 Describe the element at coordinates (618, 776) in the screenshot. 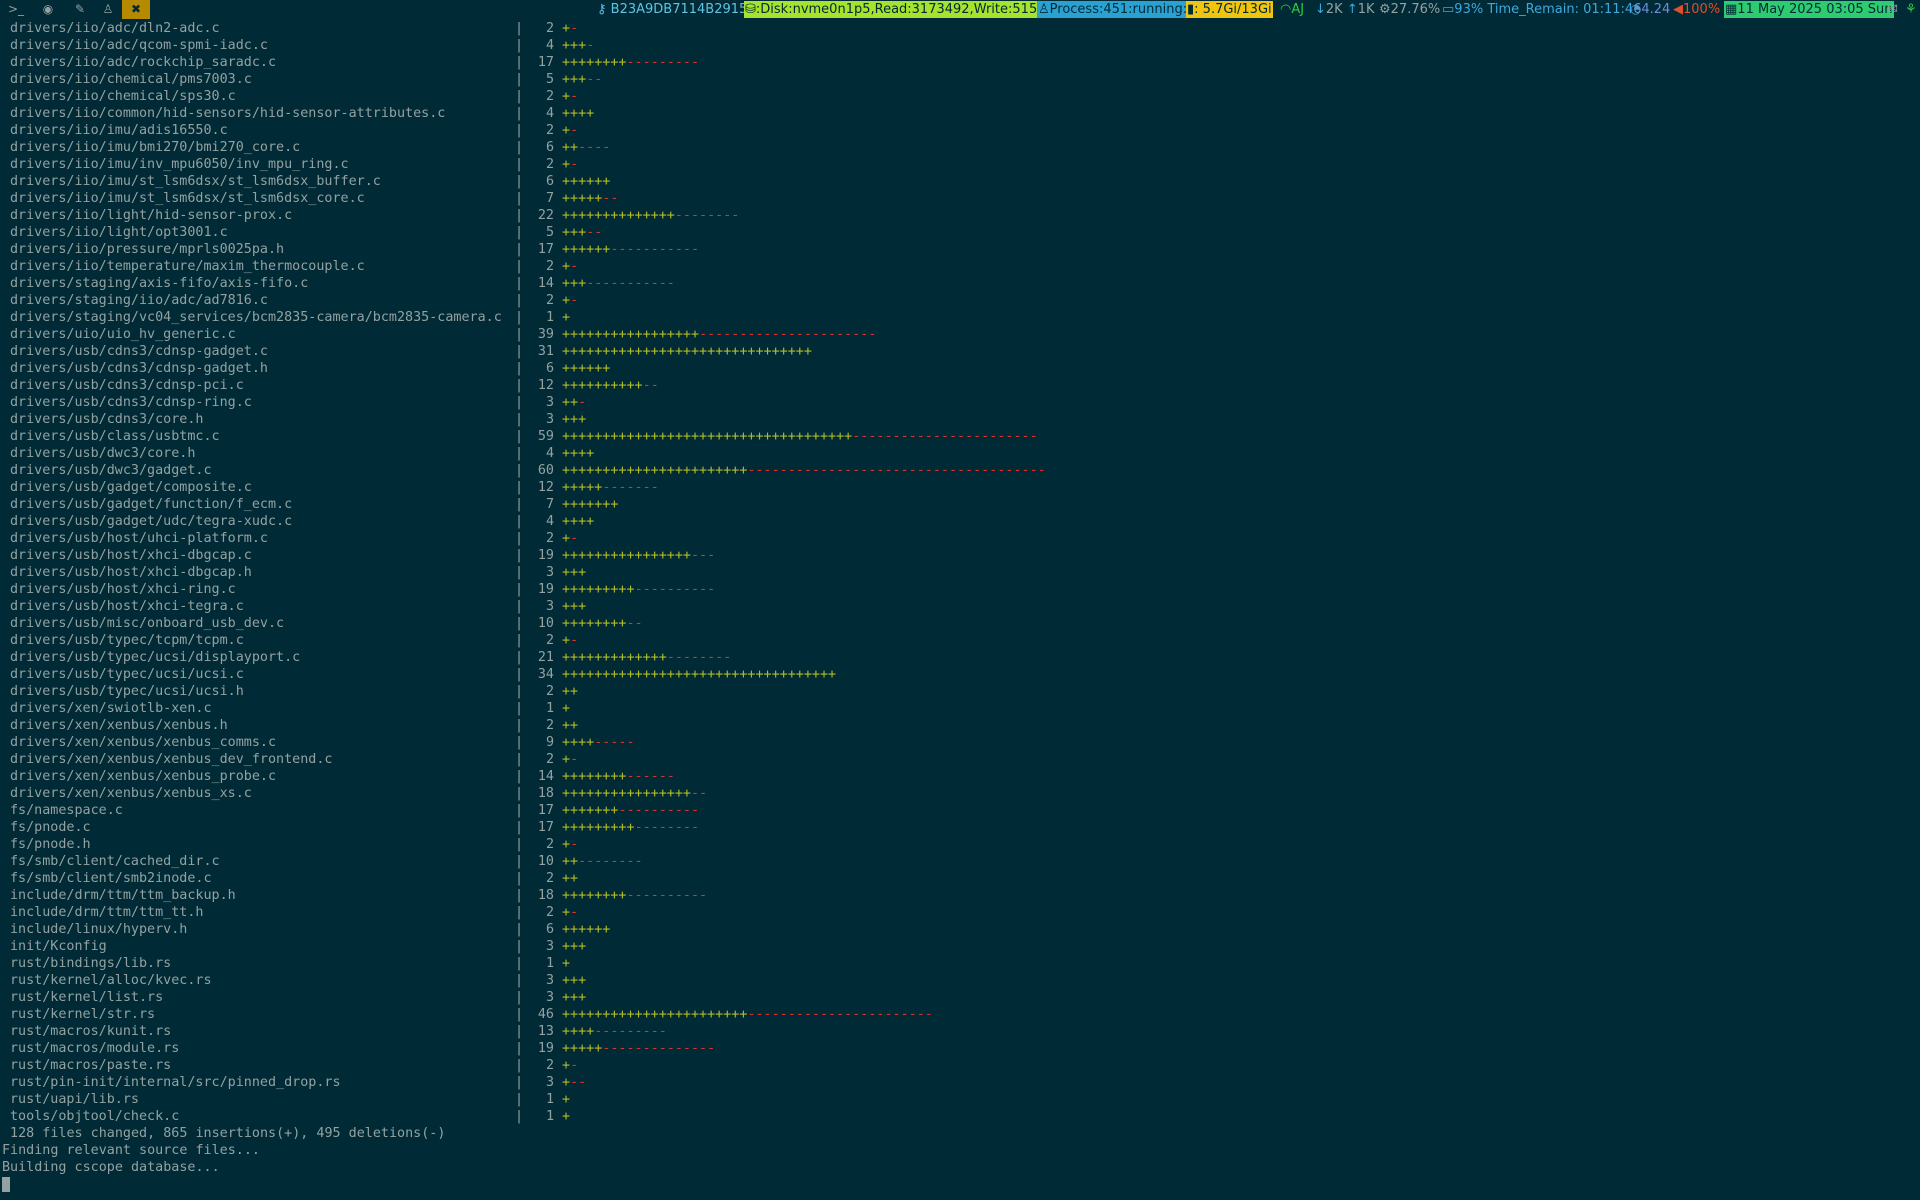

I see `change-bar: ++++++++------` at that location.